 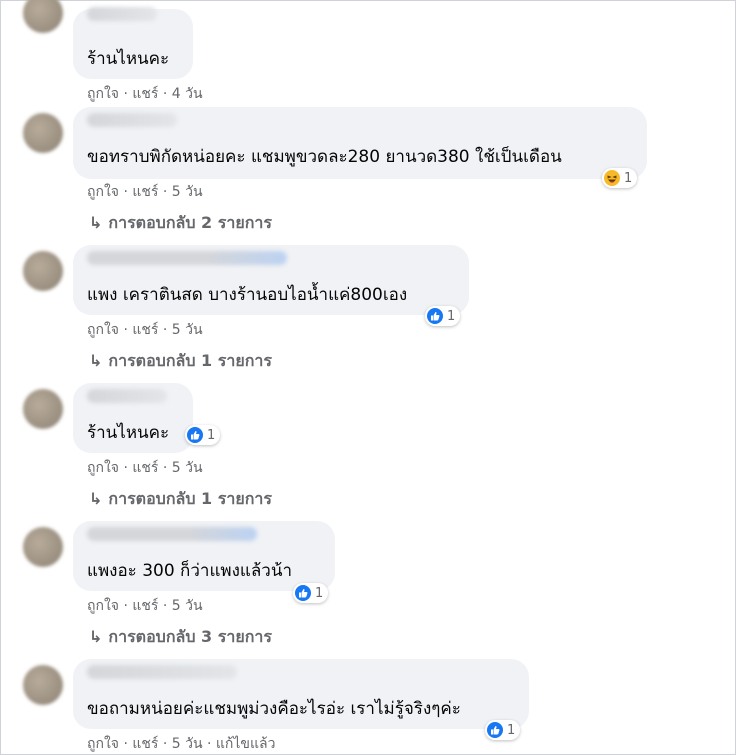 I want to click on comment-text: แพงอะ 300 ก็ว่าแพงแล้วน้า, so click(x=189, y=571).